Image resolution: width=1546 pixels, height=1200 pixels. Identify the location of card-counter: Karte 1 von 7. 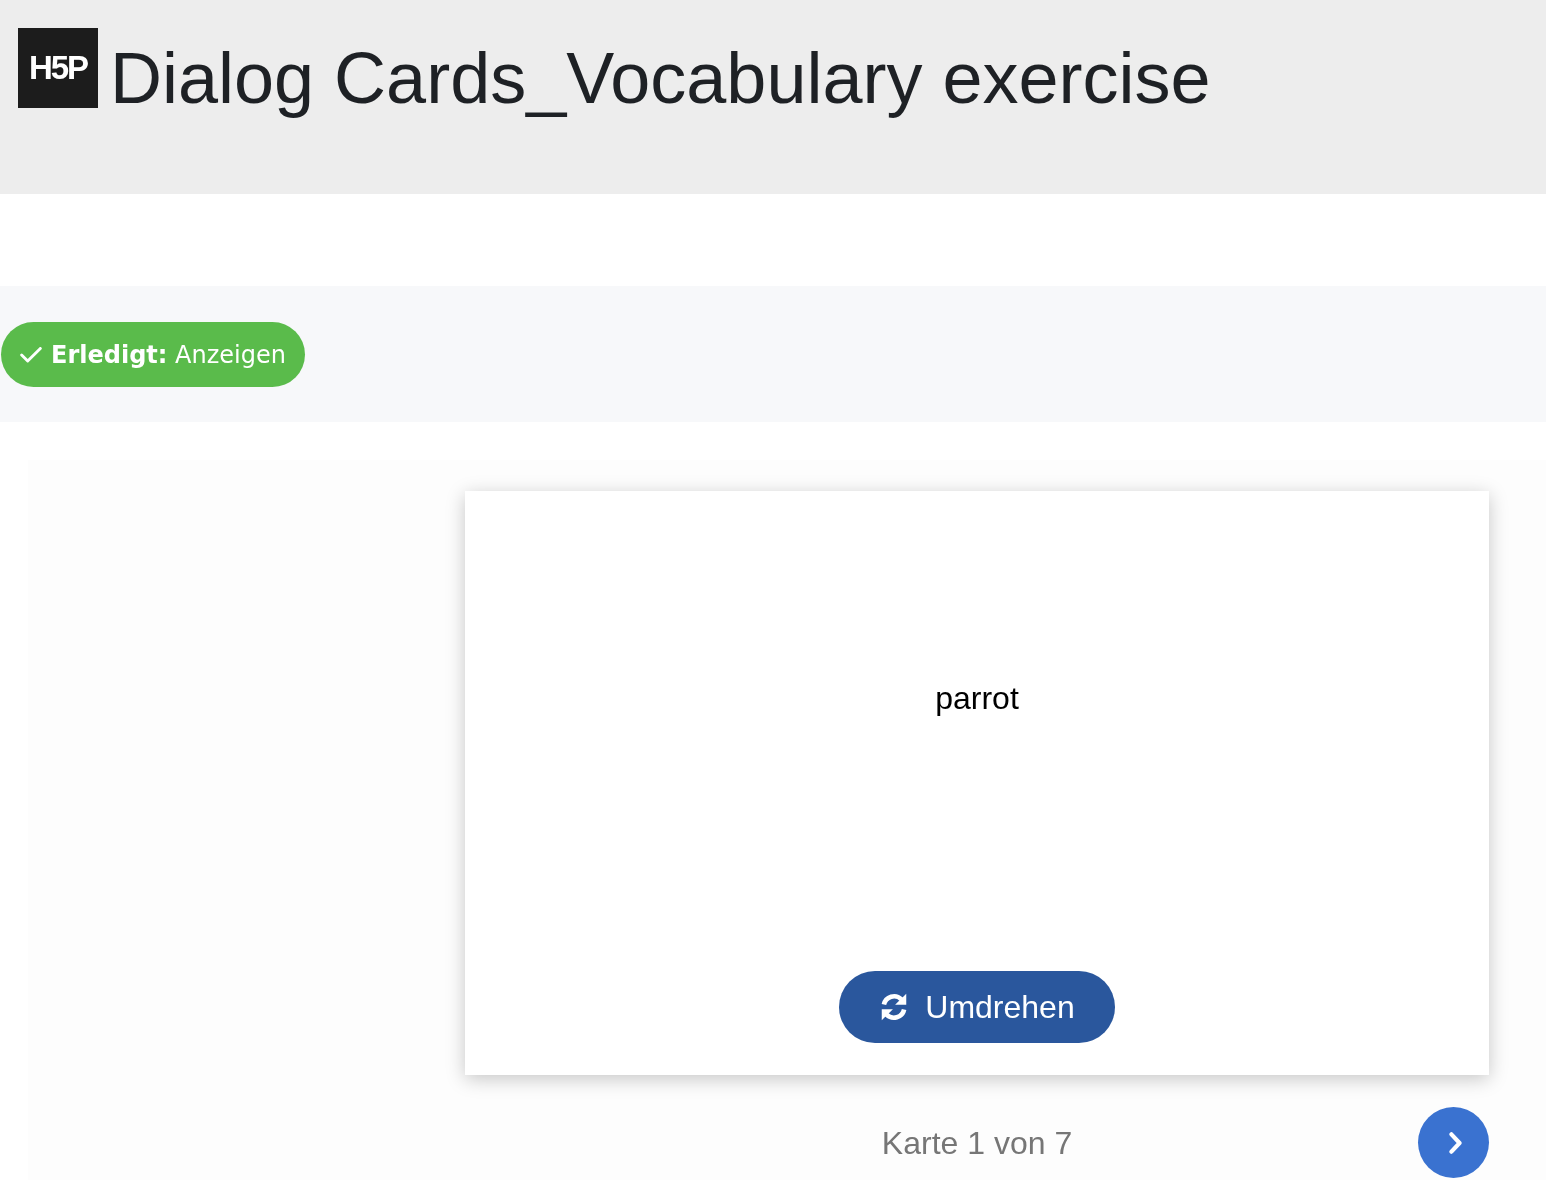
(977, 1143).